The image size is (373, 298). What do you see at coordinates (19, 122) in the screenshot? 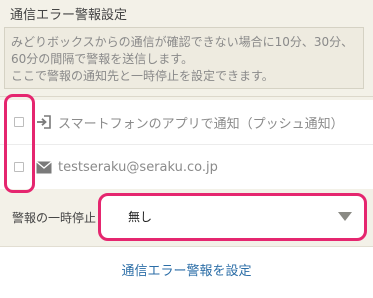
I see `push-checkbox` at bounding box center [19, 122].